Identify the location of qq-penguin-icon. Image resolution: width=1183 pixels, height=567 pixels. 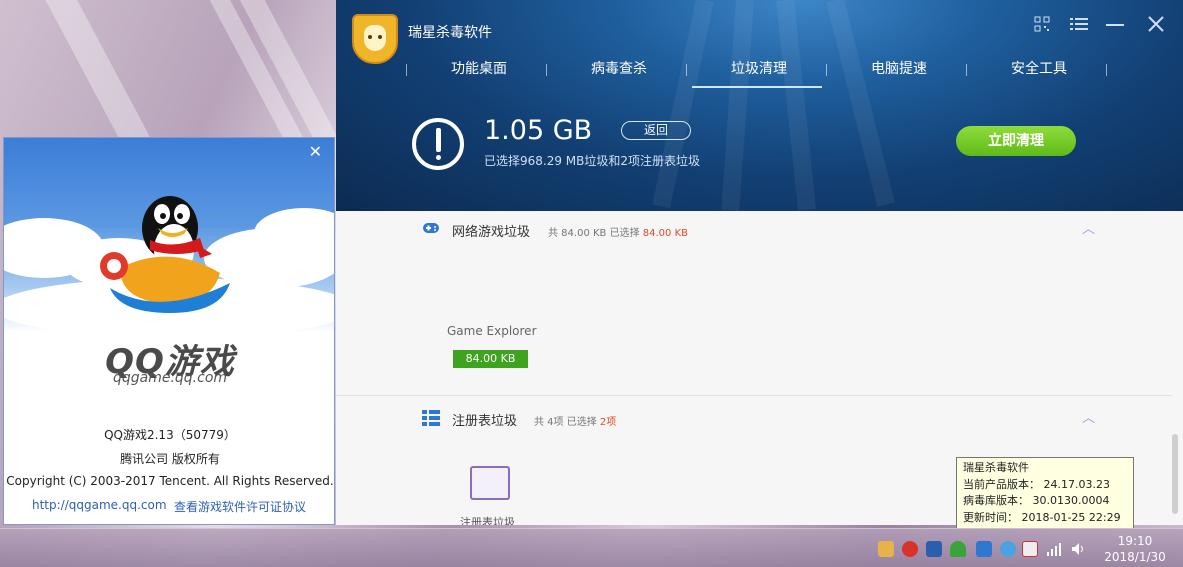
(165, 254).